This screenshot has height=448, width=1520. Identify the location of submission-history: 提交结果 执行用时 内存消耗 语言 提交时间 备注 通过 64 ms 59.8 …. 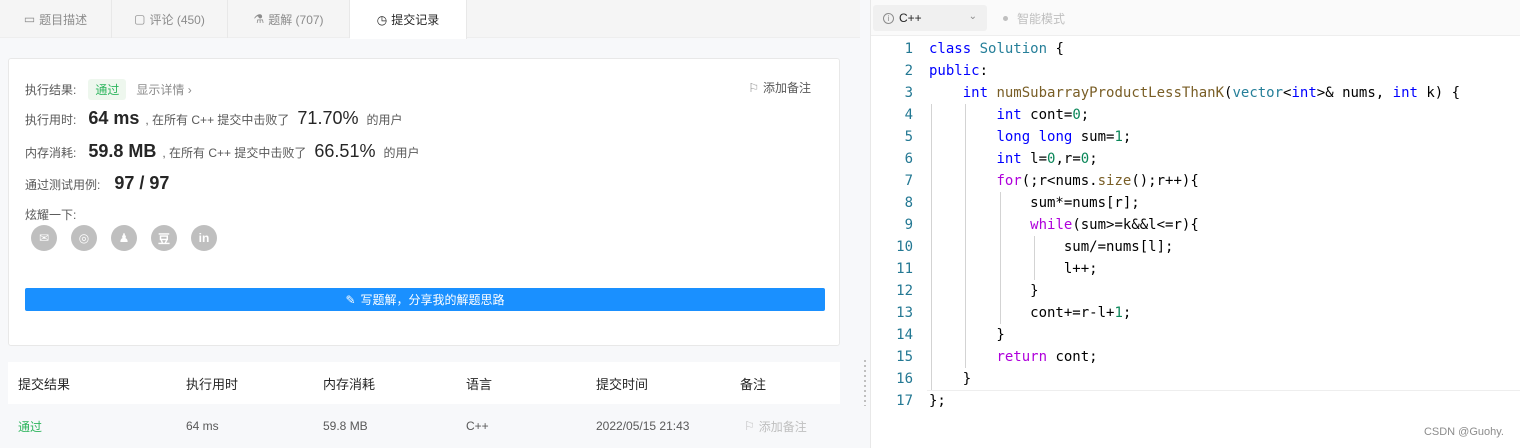
(424, 405).